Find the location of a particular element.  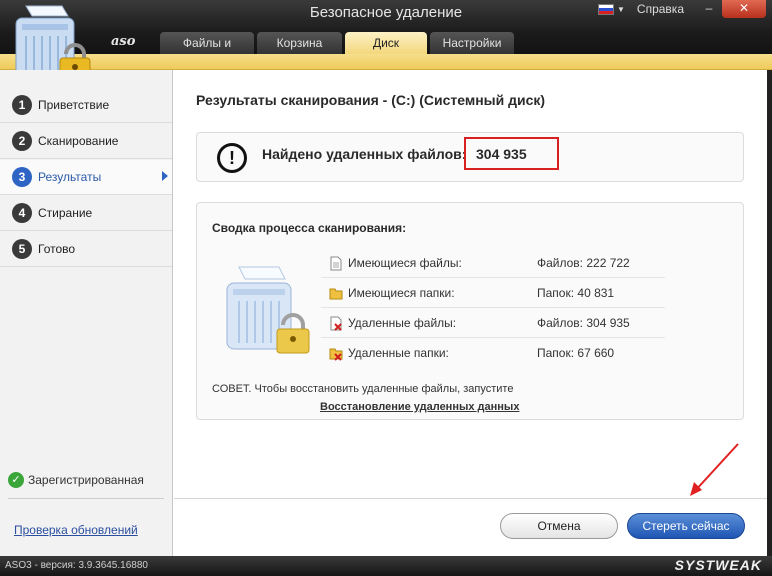

found-count: 304 935 is located at coordinates (501, 154).